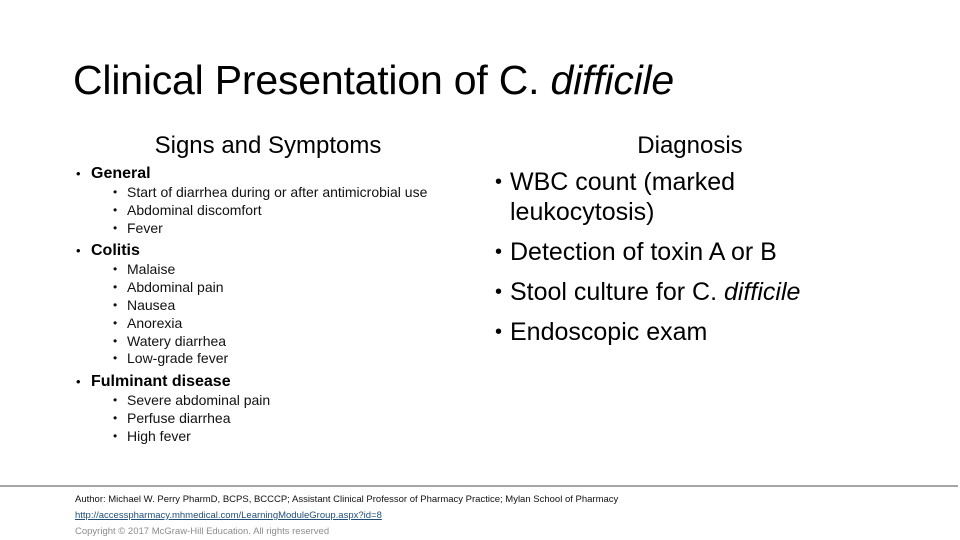 This screenshot has height=540, width=960. I want to click on item-text: Anorexia, so click(155, 322).